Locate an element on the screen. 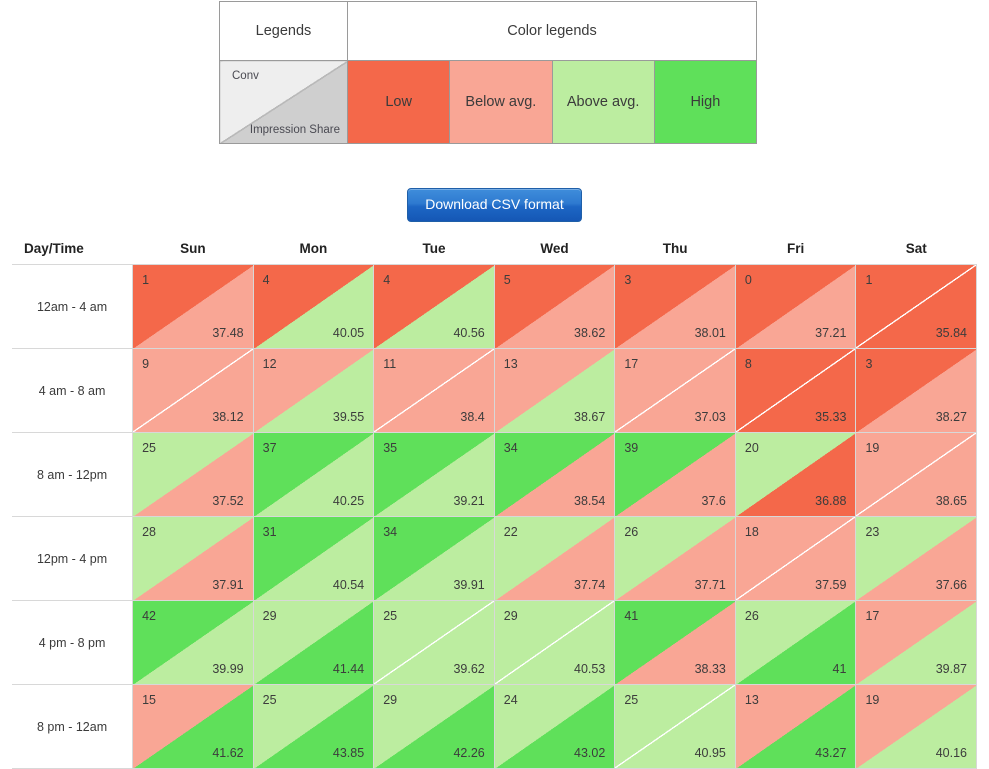  legend-conv-label: Conv is located at coordinates (245, 76).